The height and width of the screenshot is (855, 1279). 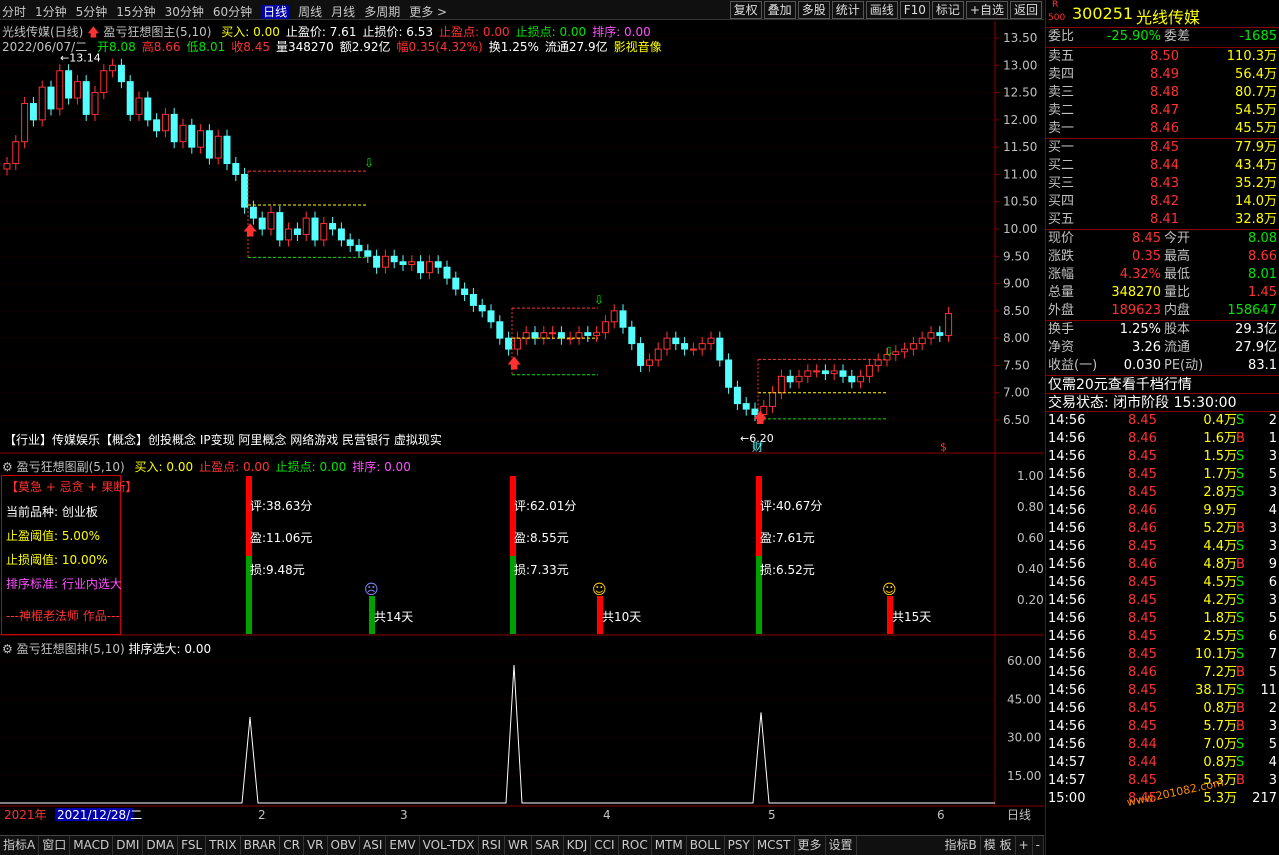 I want to click on period-tab: 日线, so click(x=275, y=12).